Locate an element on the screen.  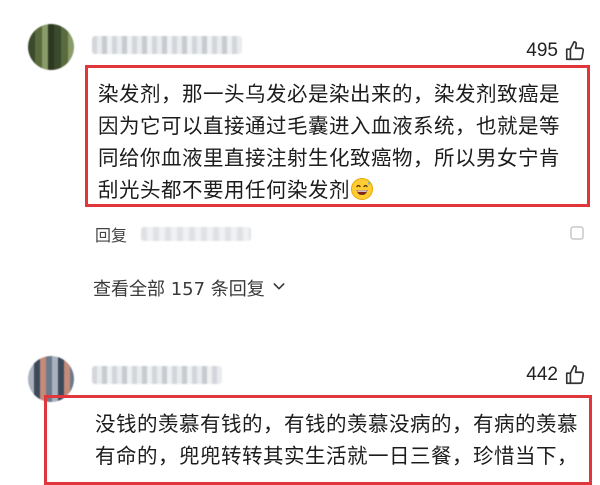
like-button: 442 is located at coordinates (556, 375).